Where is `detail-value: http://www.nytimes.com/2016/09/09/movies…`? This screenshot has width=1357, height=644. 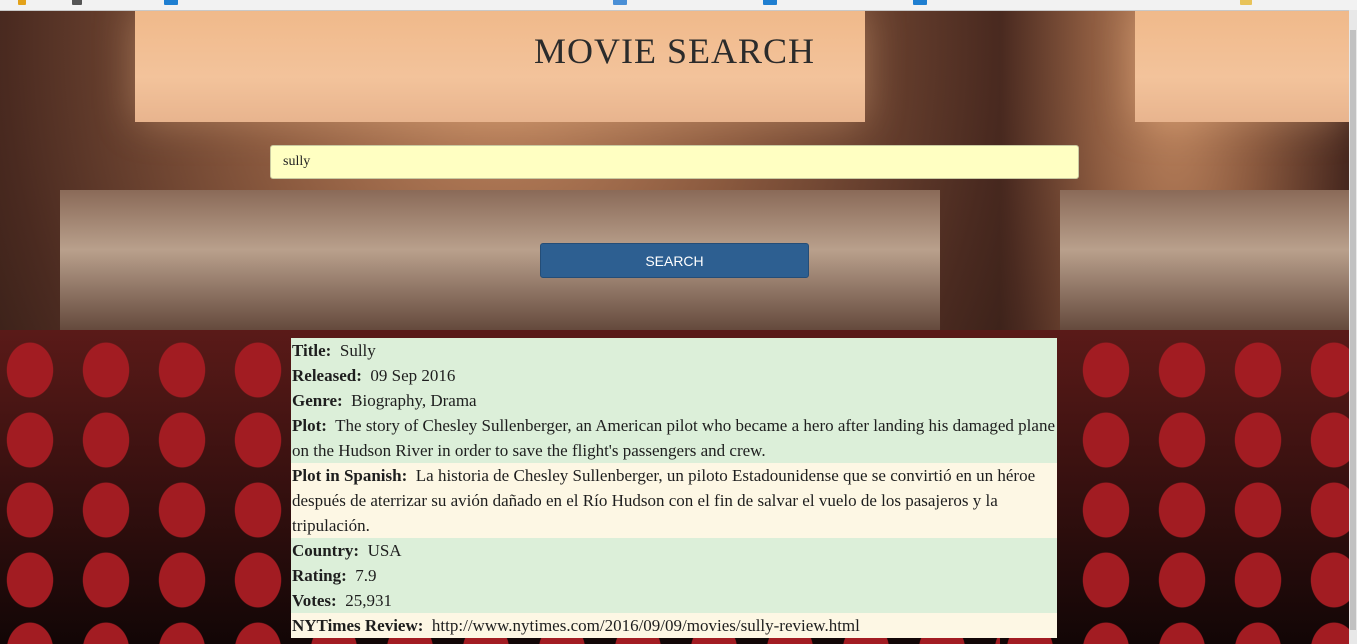 detail-value: http://www.nytimes.com/2016/09/09/movies… is located at coordinates (645, 625).